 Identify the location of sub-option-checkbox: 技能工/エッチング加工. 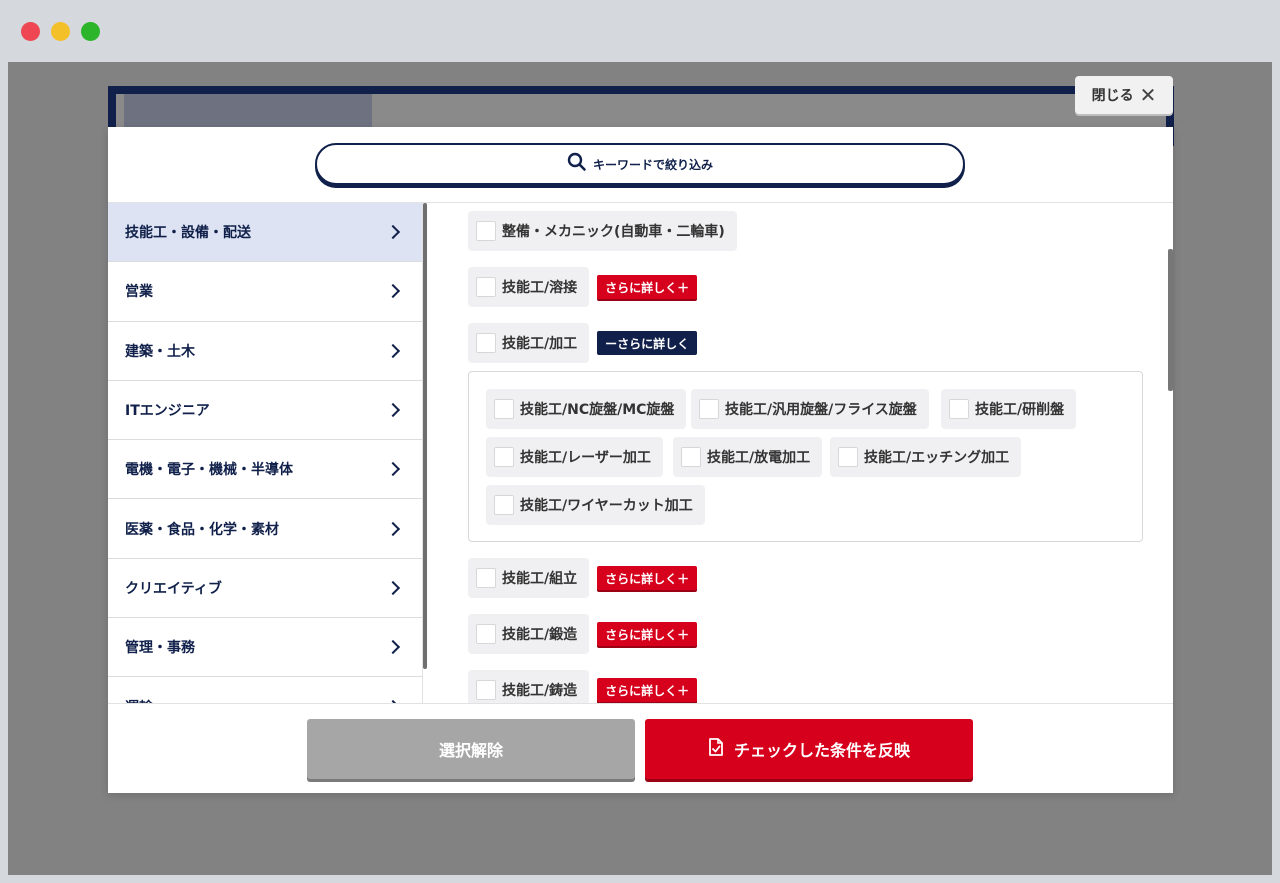
(926, 457).